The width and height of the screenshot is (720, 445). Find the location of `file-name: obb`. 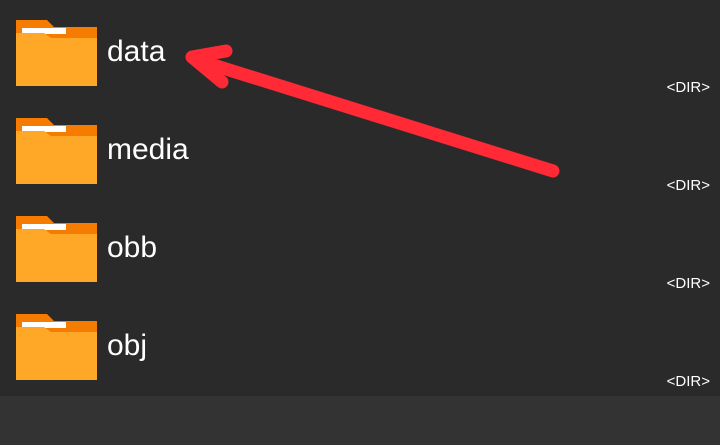

file-name: obb is located at coordinates (132, 247).